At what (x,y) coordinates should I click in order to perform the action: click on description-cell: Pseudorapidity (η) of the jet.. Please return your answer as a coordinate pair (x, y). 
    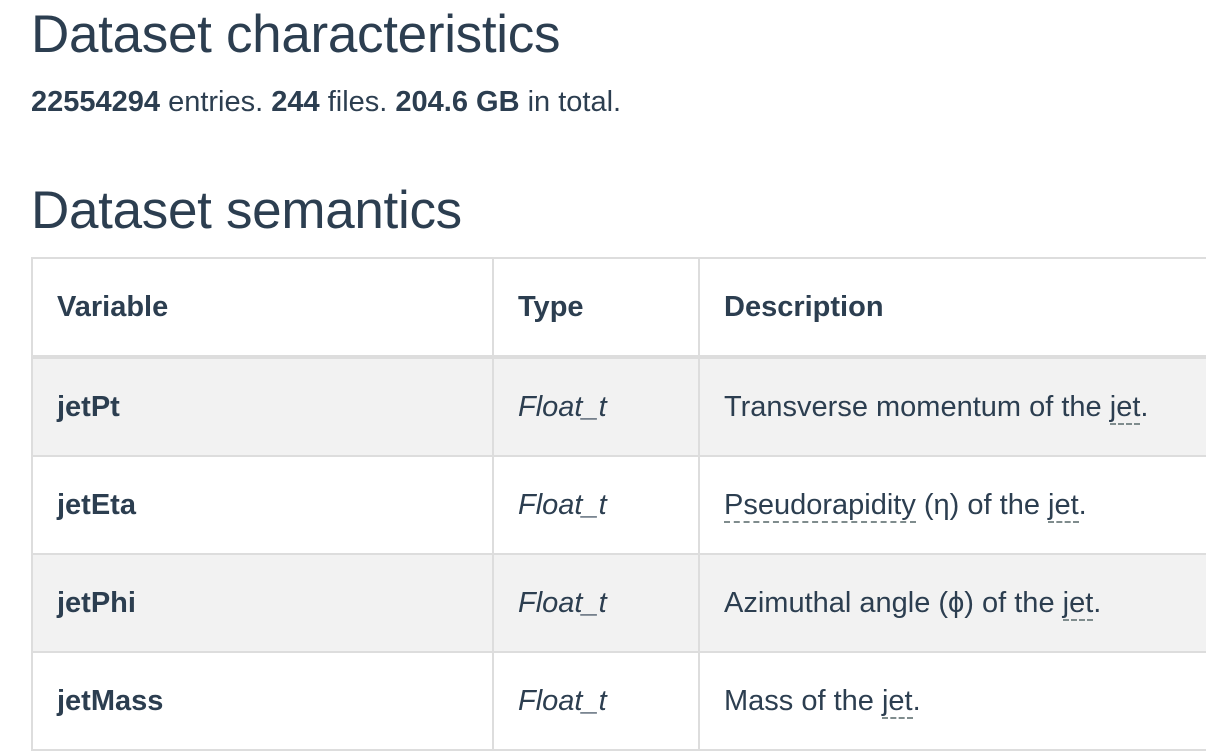
    Looking at the image, I should click on (952, 505).